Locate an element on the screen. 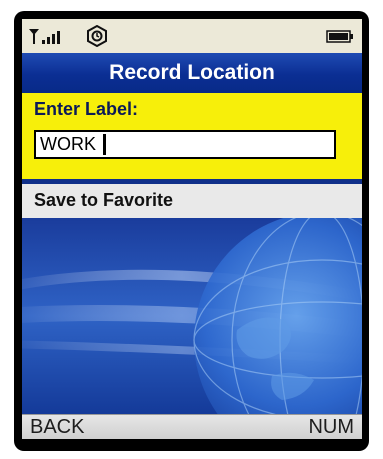 The image size is (383, 459). alarm-icon is located at coordinates (97, 36).